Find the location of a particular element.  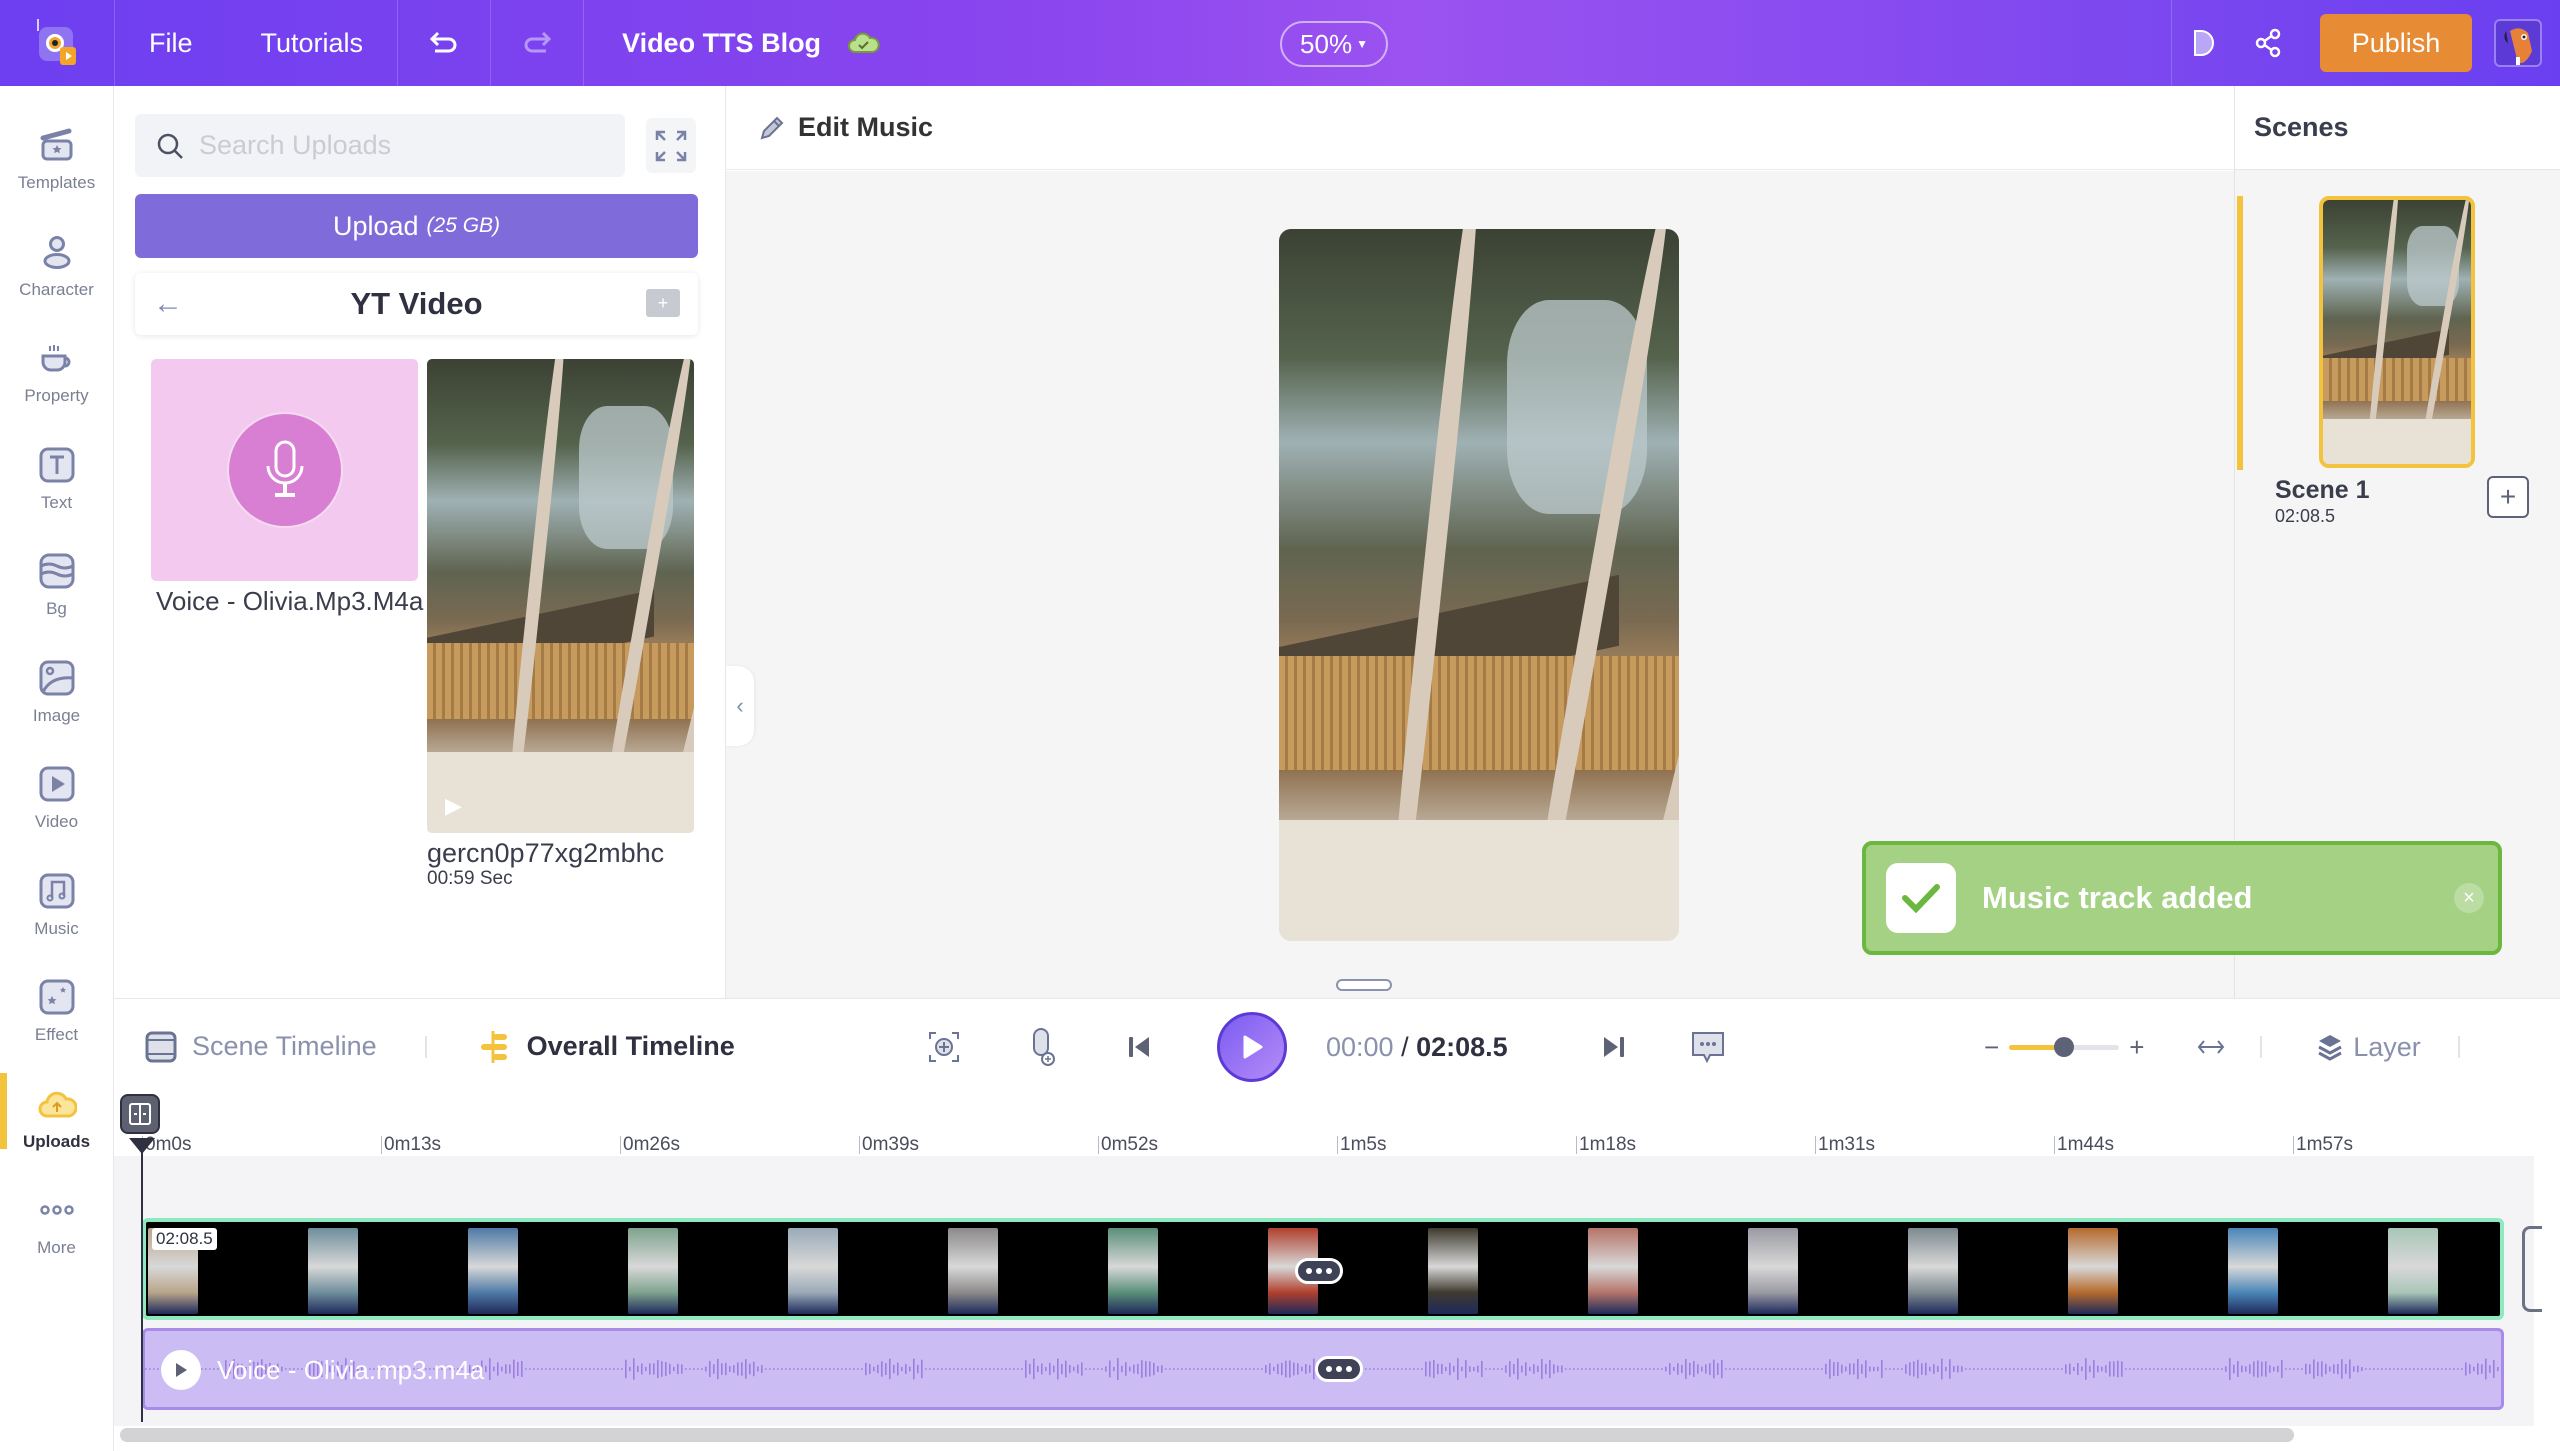

video-frame-thumbnail is located at coordinates (653, 1271).